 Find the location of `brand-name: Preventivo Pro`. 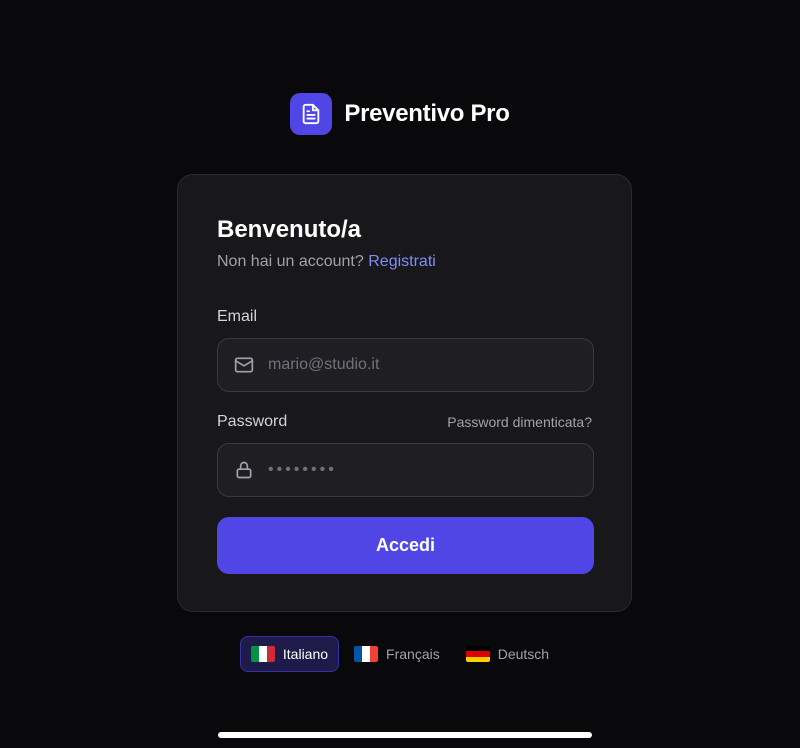

brand-name: Preventivo Pro is located at coordinates (427, 113).